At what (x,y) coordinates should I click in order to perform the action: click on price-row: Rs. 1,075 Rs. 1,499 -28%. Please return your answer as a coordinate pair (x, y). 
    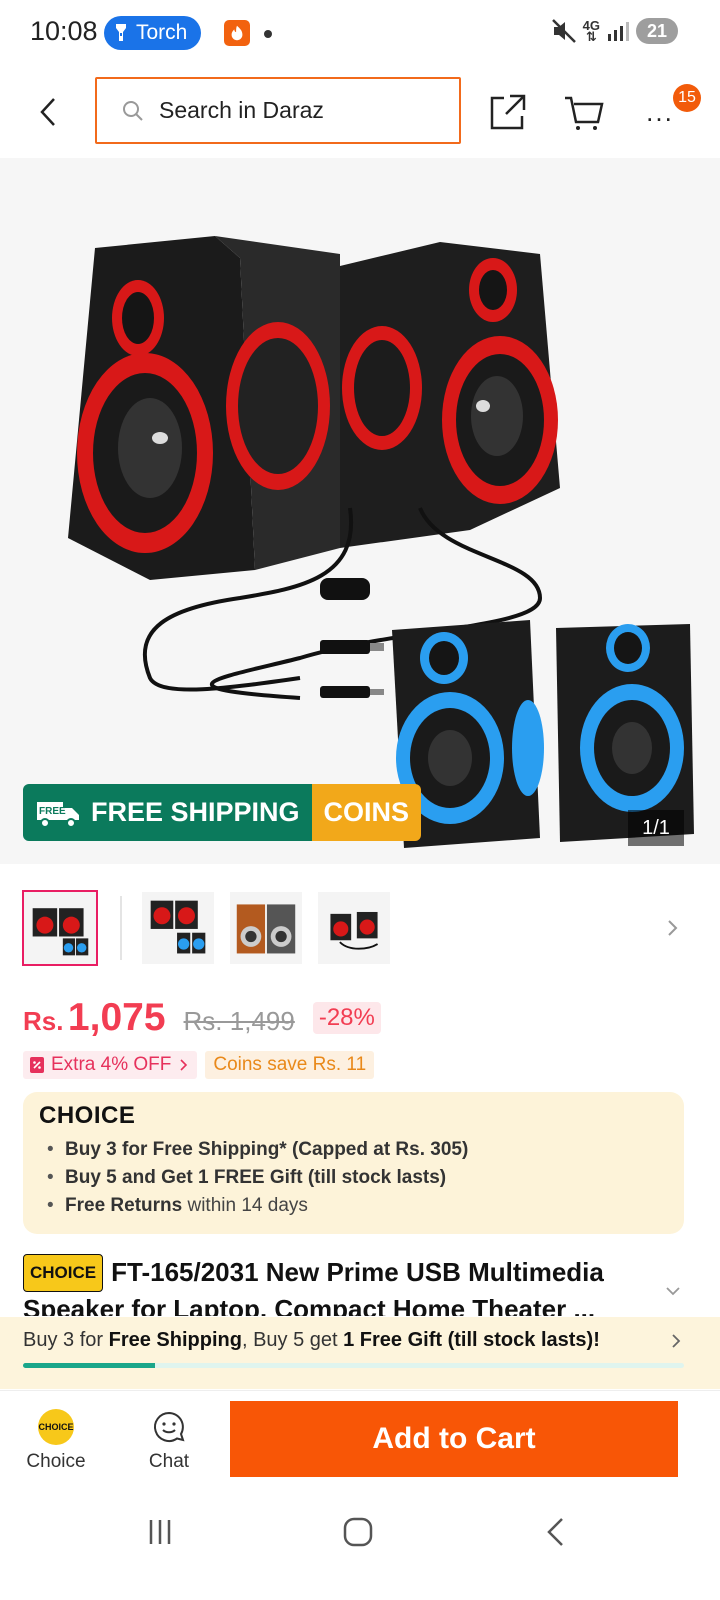
    Looking at the image, I should click on (202, 1018).